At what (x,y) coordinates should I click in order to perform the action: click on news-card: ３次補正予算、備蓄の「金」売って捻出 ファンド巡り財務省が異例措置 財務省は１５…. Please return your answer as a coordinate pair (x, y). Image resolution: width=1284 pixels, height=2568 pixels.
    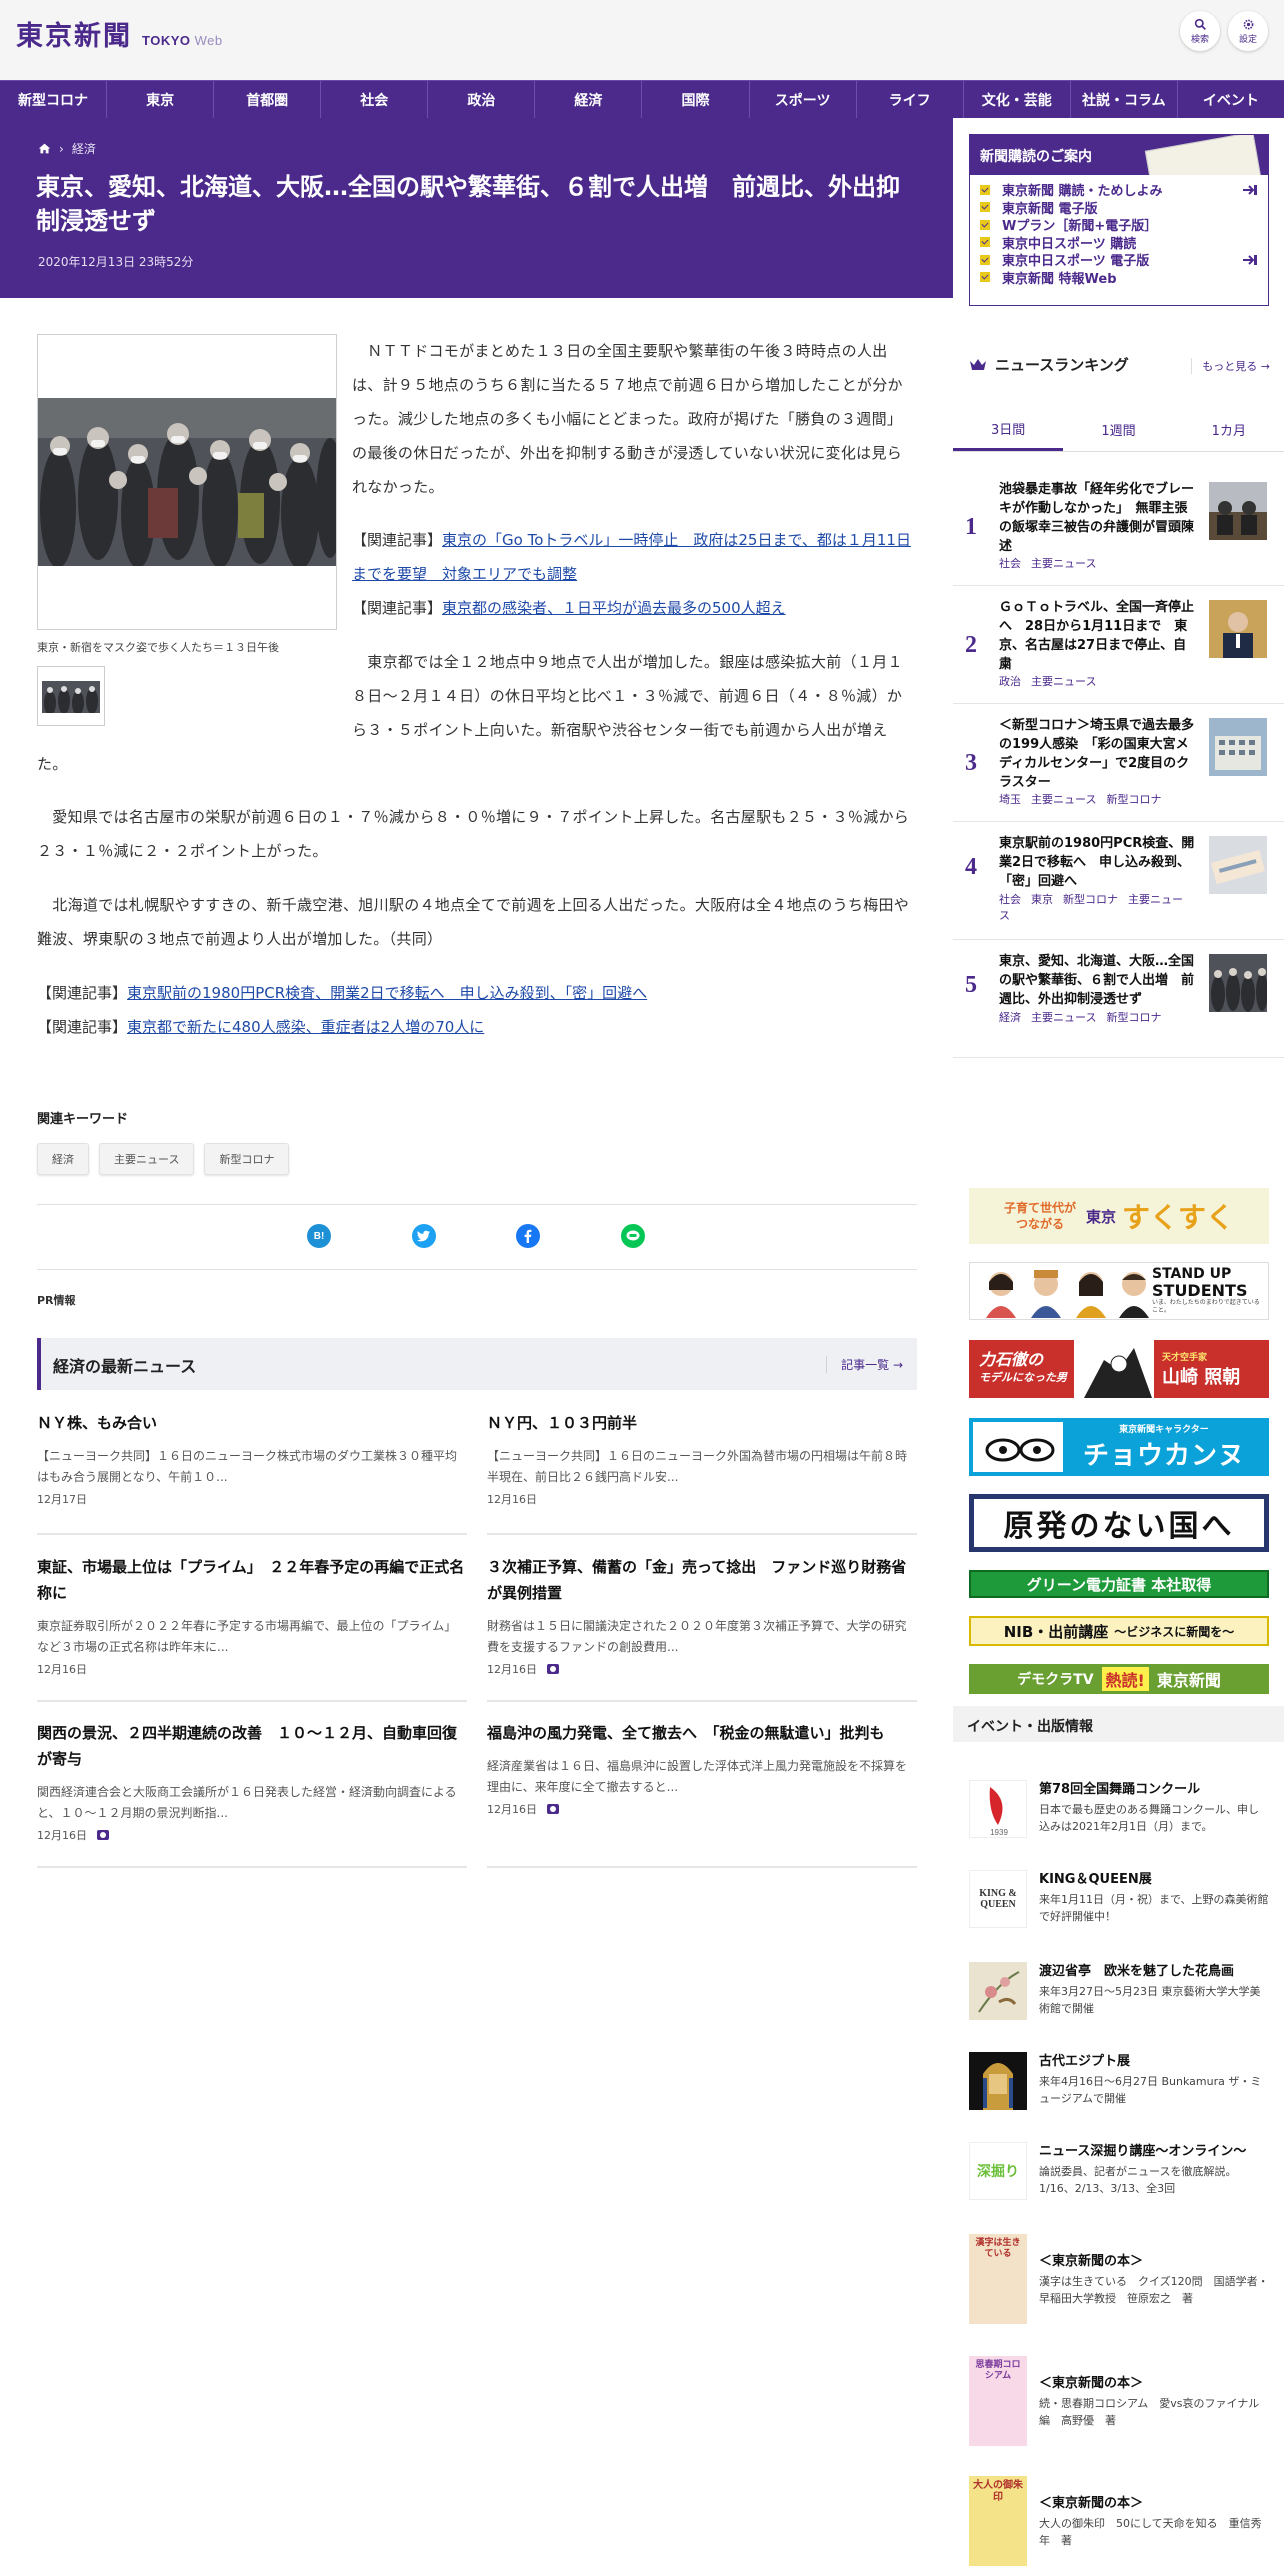
    Looking at the image, I should click on (702, 1628).